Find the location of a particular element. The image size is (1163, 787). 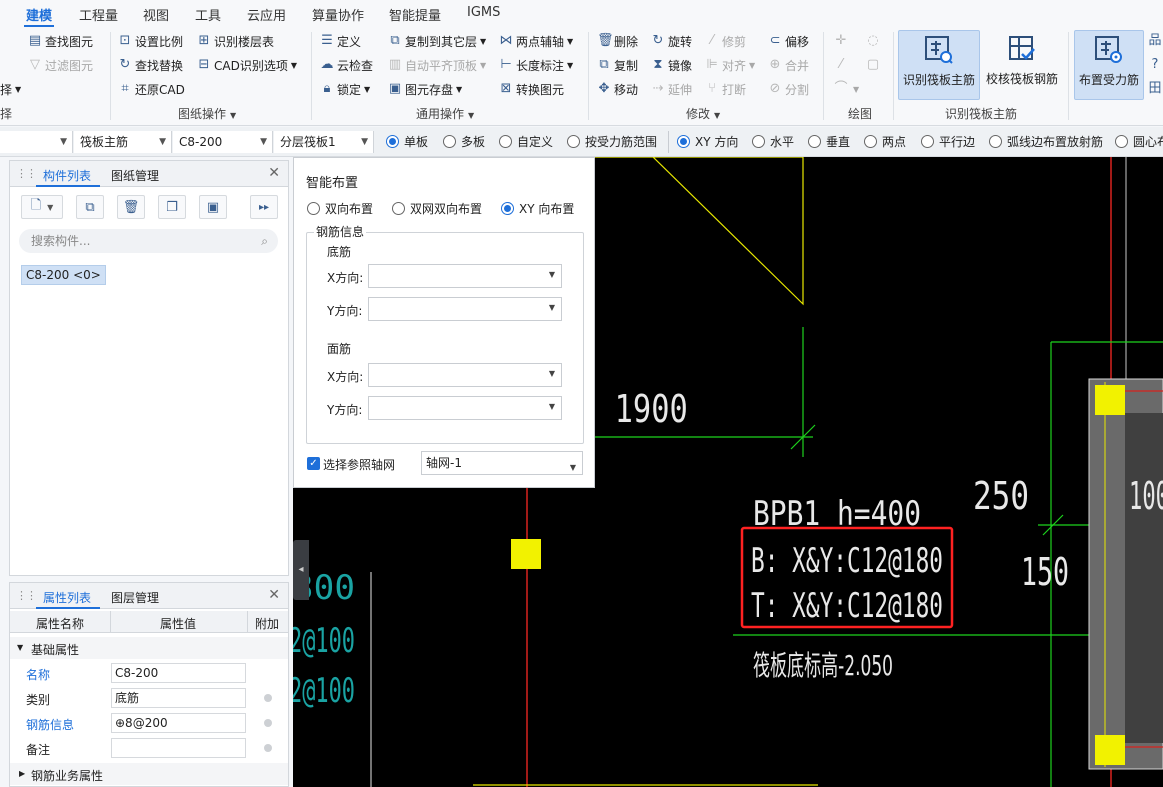

mirror-button: ⧗ 镜像 is located at coordinates (671, 65).